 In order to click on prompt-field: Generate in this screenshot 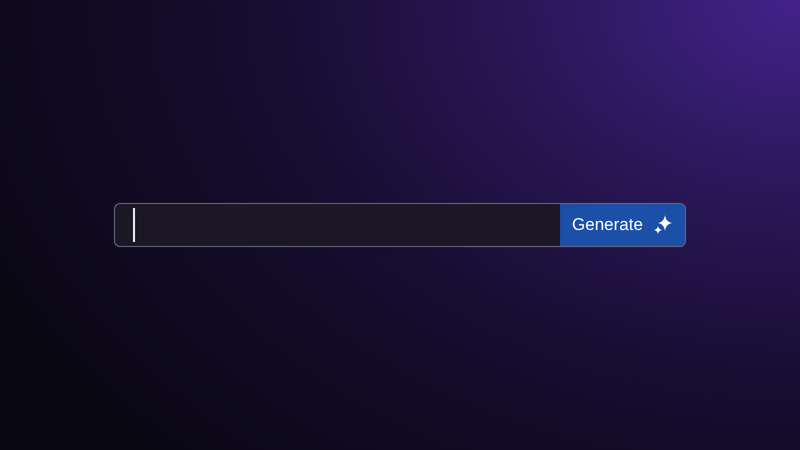, I will do `click(400, 225)`.